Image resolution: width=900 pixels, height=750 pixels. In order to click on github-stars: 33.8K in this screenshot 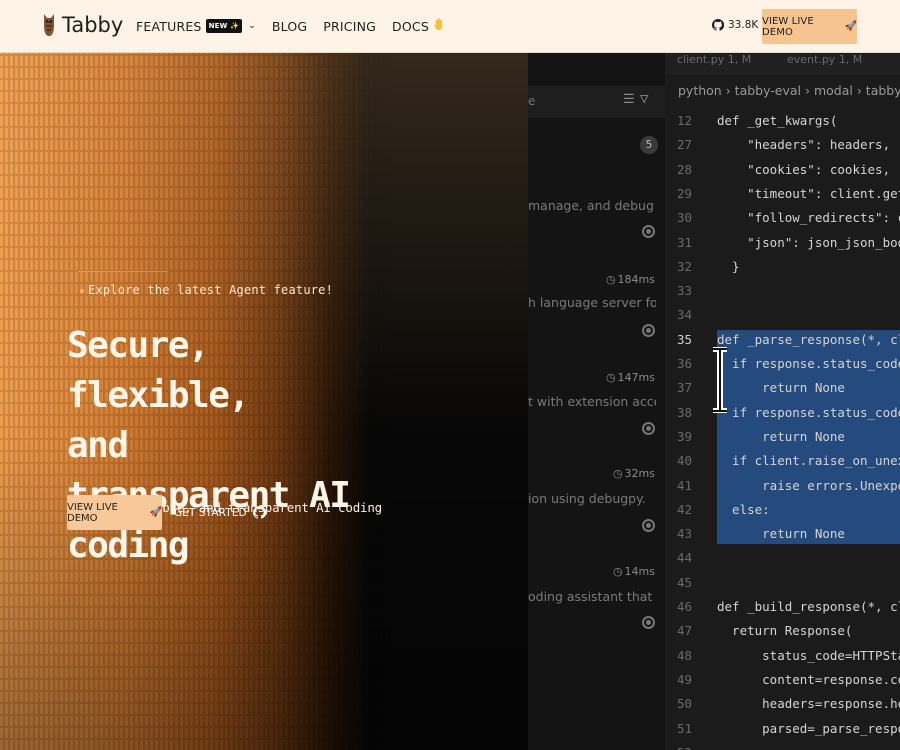, I will do `click(735, 25)`.